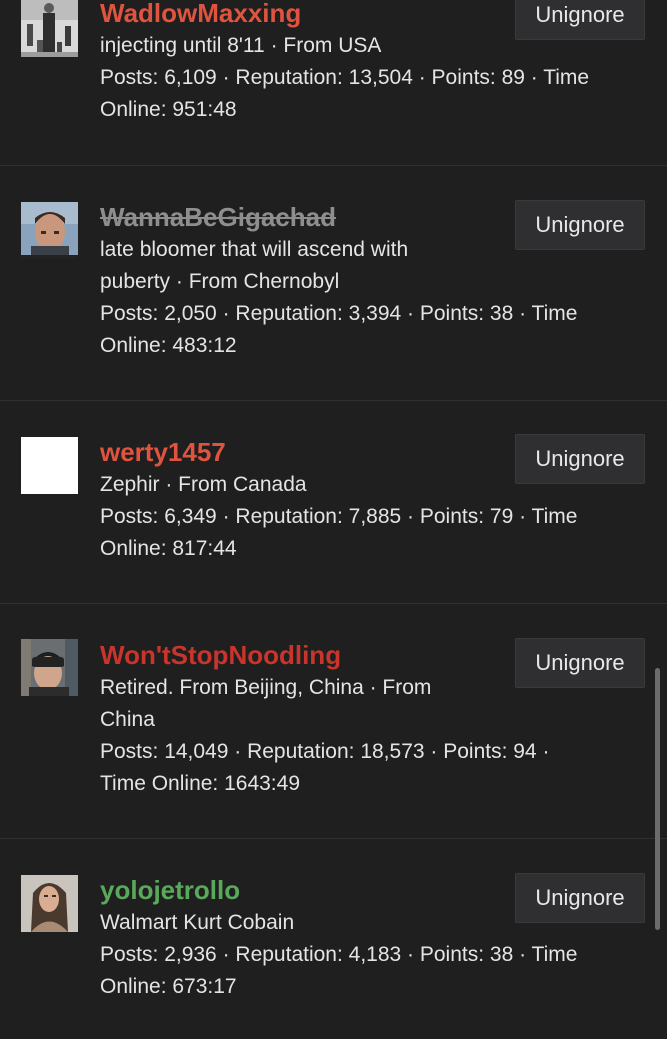 The height and width of the screenshot is (1039, 667). I want to click on username-link: werty1457, so click(297, 452).